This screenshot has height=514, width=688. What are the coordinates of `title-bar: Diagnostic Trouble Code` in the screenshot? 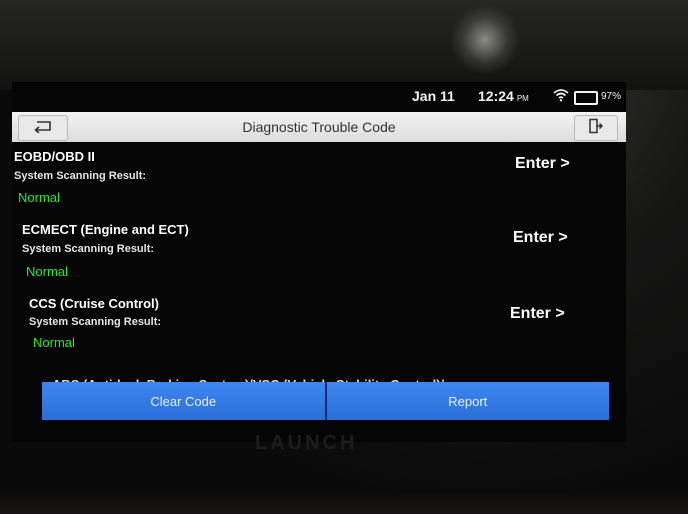 It's located at (319, 127).